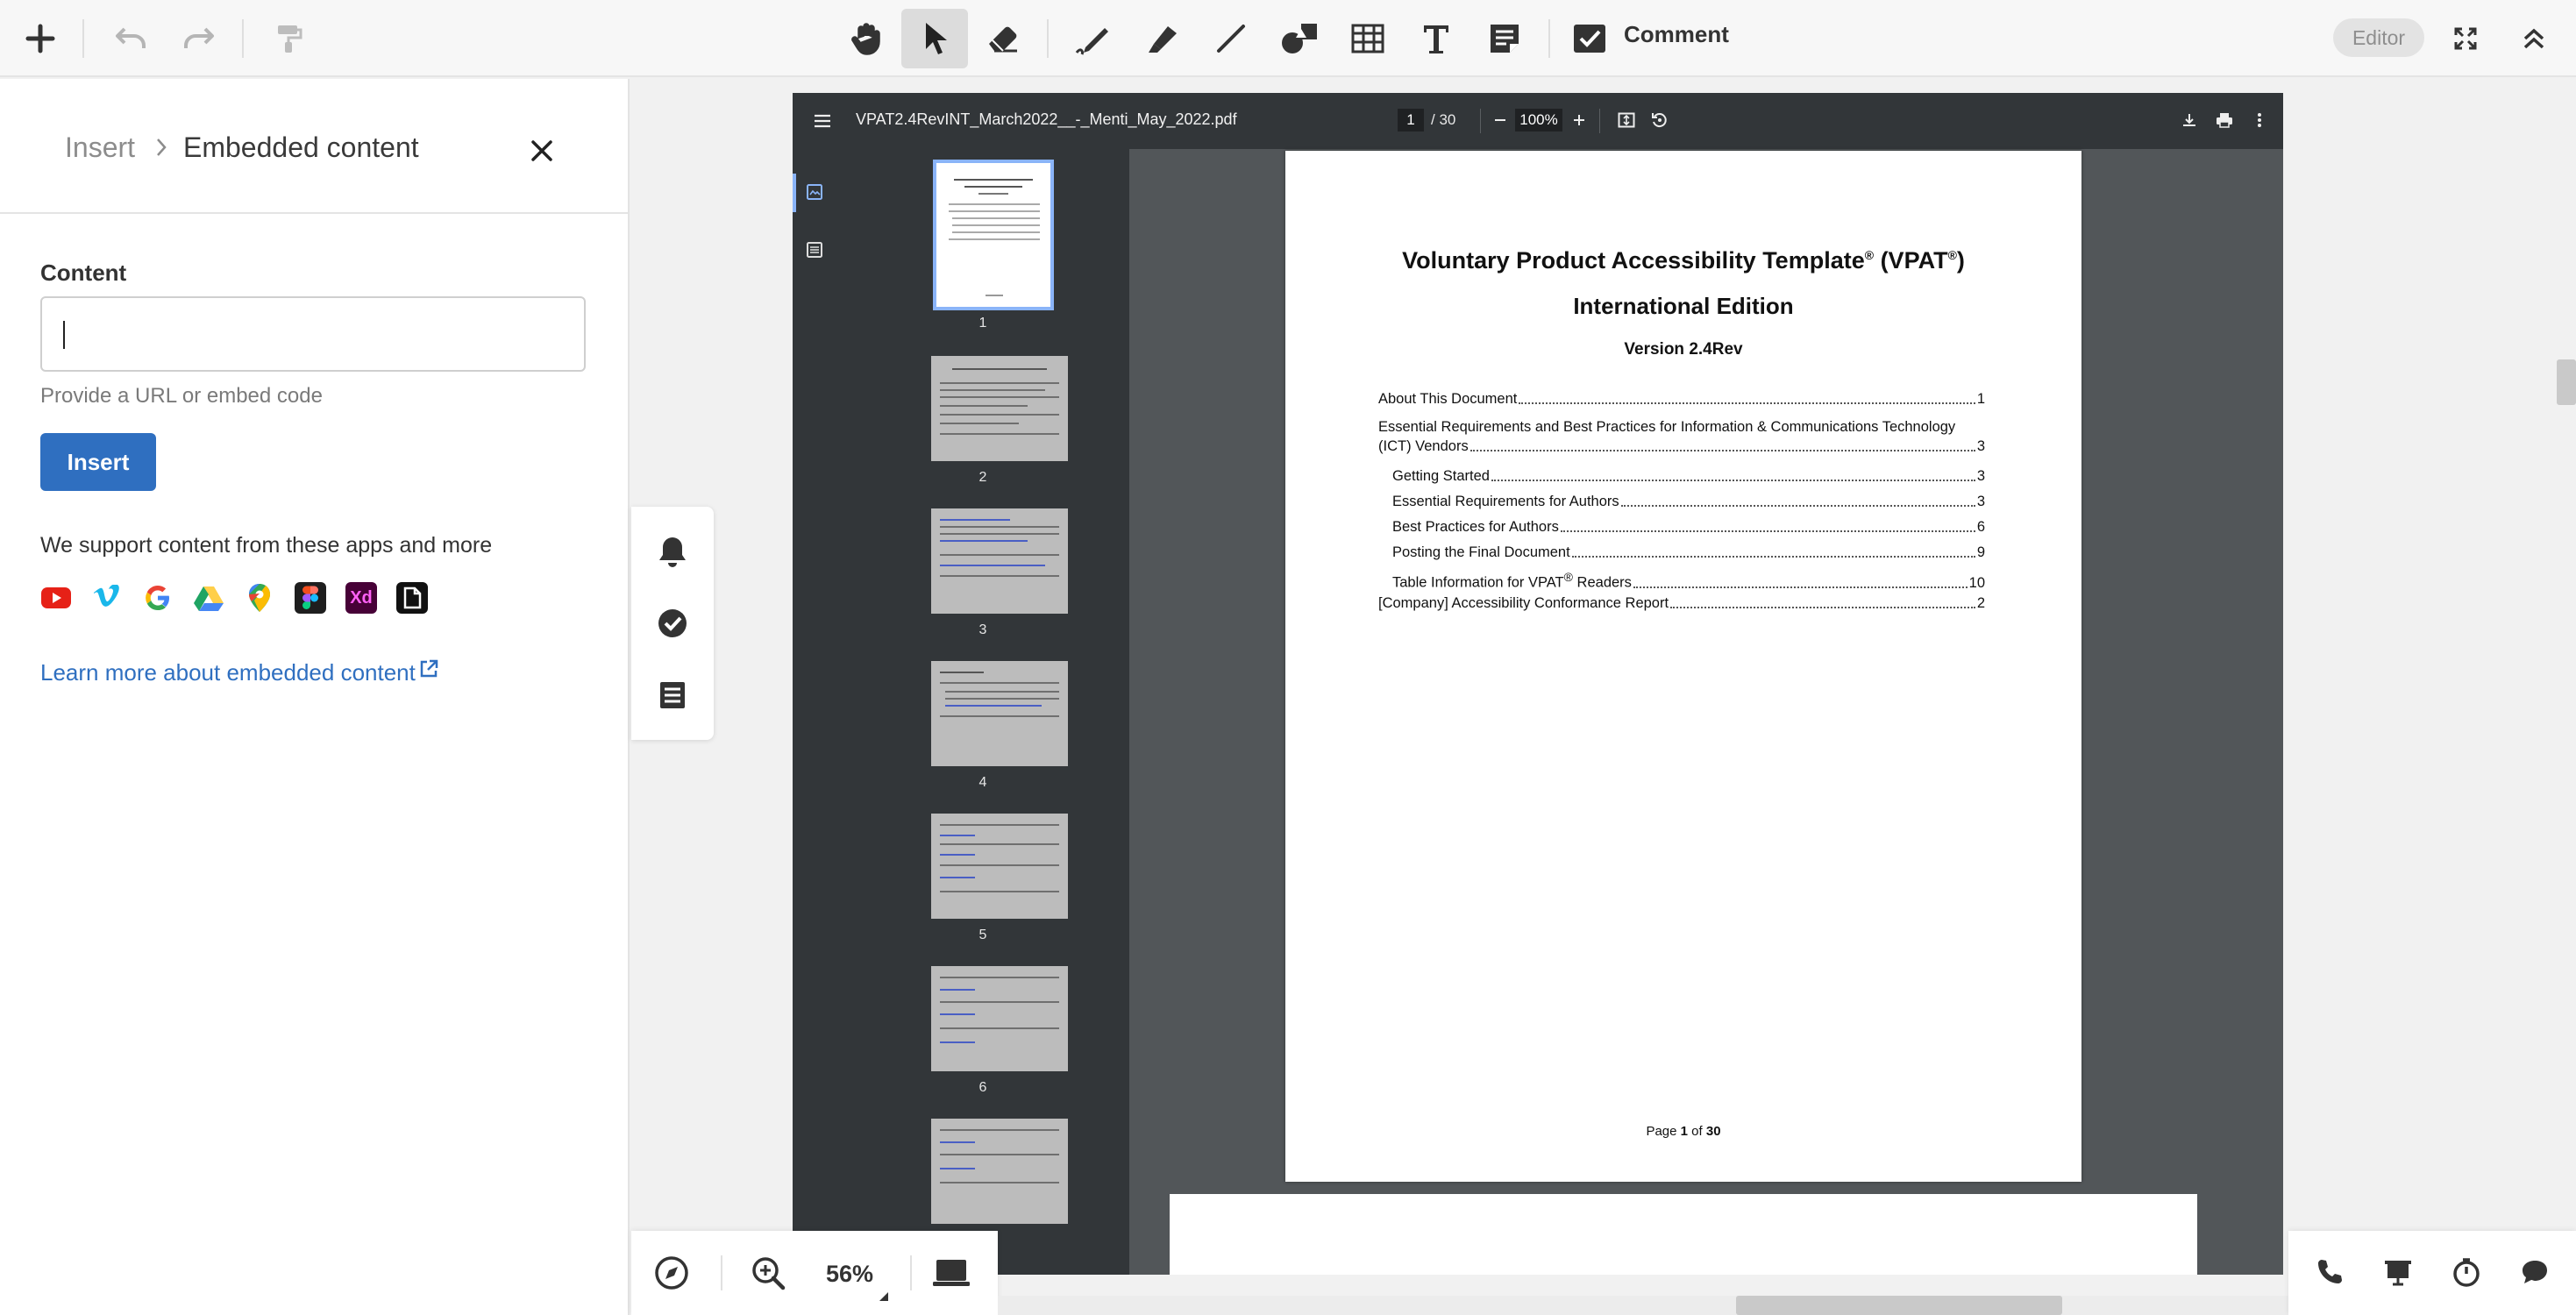 This screenshot has height=1315, width=2576. What do you see at coordinates (289, 38) in the screenshot?
I see `format-painter-icon` at bounding box center [289, 38].